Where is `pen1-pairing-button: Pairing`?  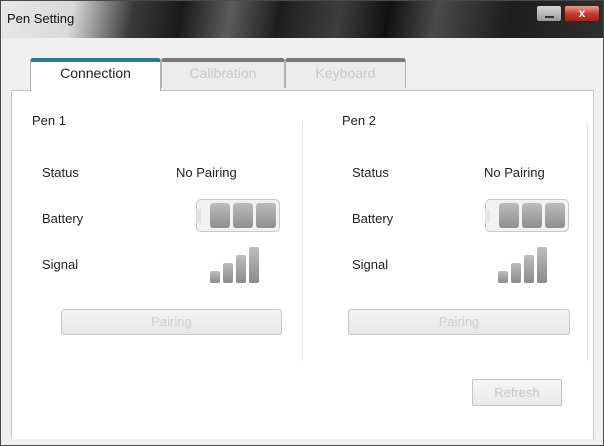
pen1-pairing-button: Pairing is located at coordinates (171, 322).